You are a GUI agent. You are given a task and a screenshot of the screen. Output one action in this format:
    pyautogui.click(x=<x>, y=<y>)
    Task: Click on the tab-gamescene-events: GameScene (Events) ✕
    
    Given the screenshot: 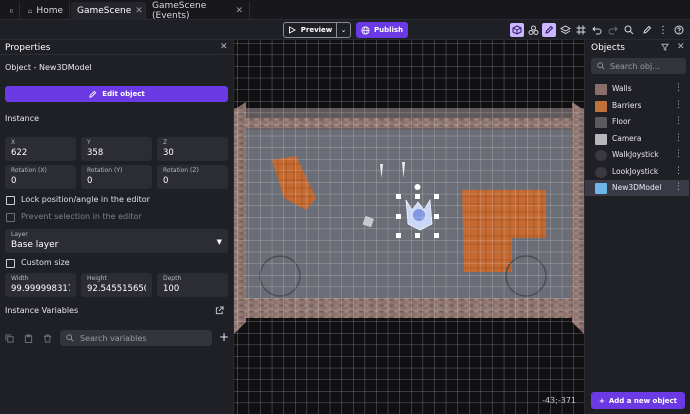 What is the action you would take?
    pyautogui.click(x=198, y=11)
    